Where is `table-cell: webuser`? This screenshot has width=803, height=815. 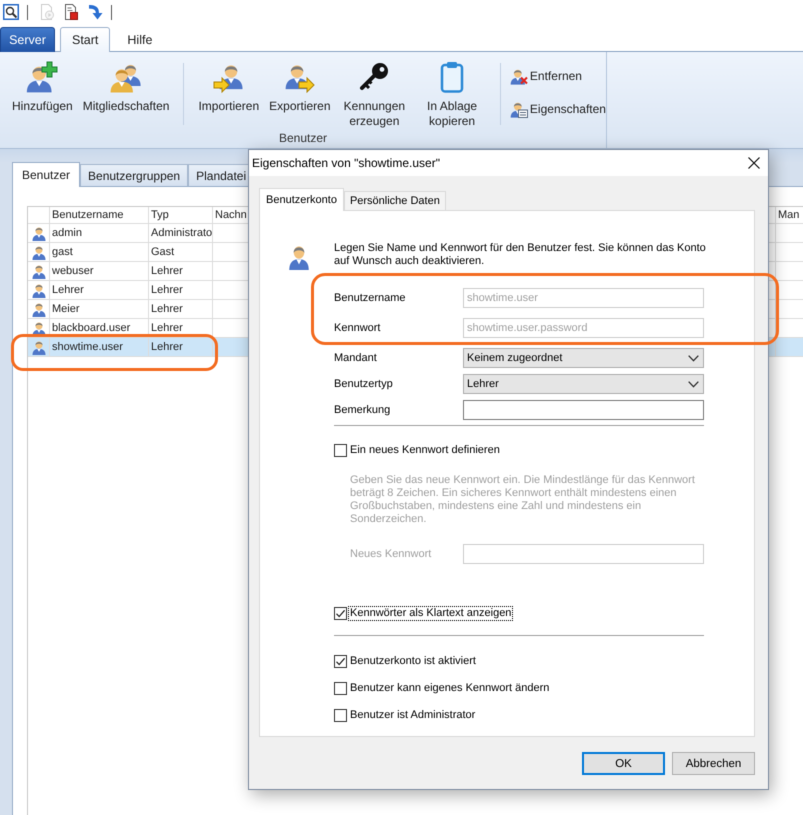
table-cell: webuser is located at coordinates (99, 271).